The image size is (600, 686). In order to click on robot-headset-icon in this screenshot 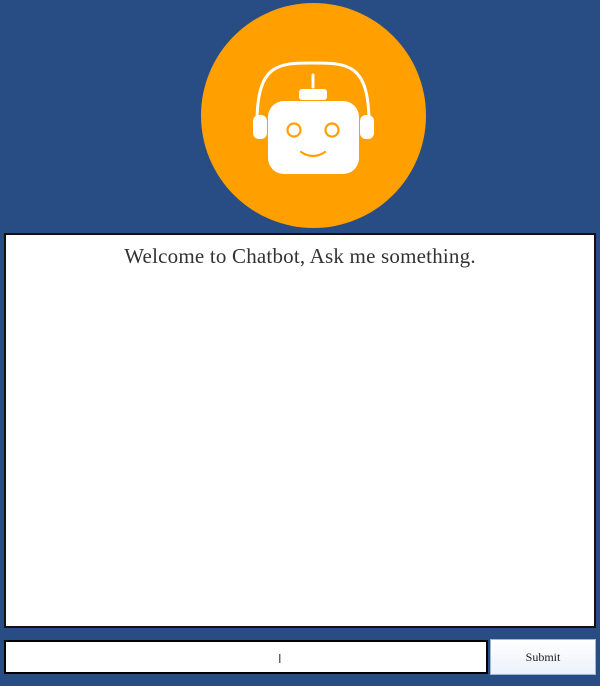, I will do `click(313, 117)`.